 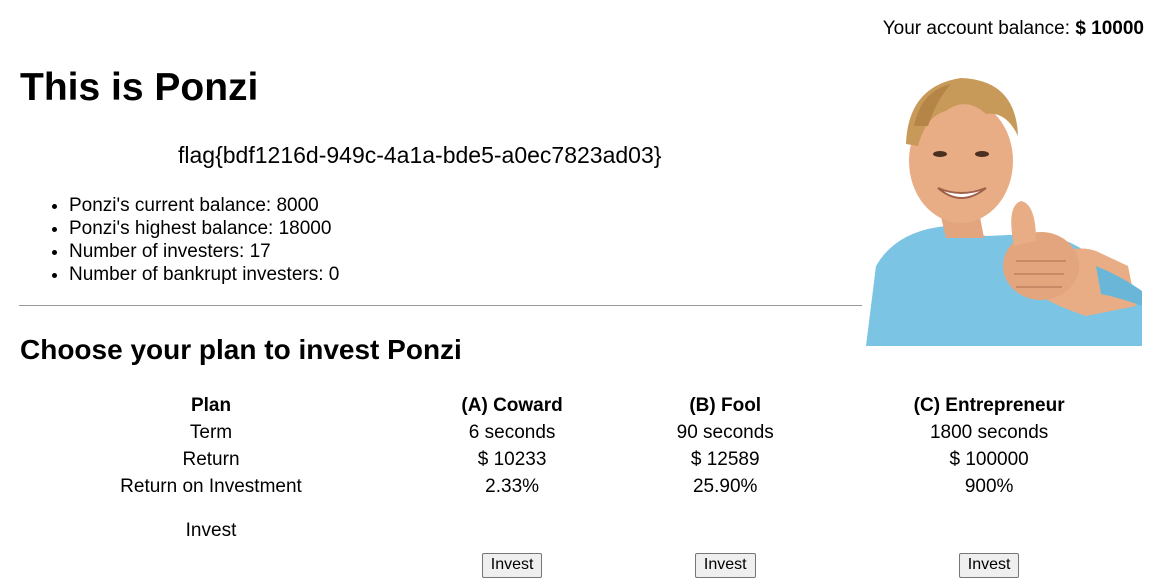 What do you see at coordinates (512, 486) in the screenshot?
I see `cell: 2.33%` at bounding box center [512, 486].